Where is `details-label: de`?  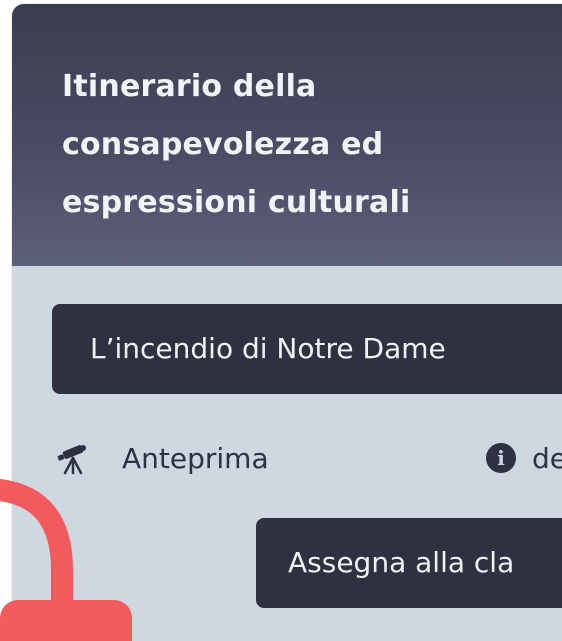
details-label: de is located at coordinates (547, 458).